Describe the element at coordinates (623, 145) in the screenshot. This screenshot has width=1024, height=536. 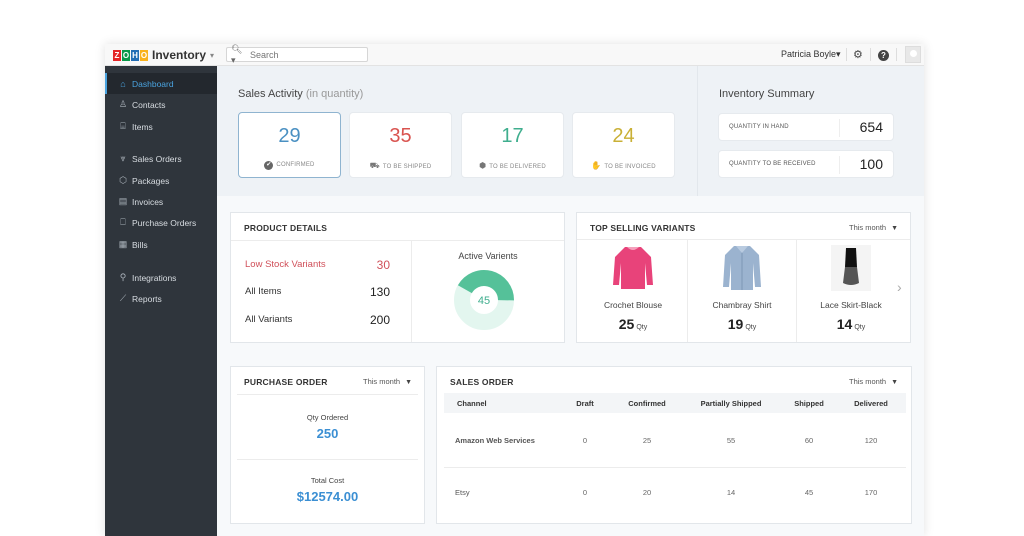
I see `stat-card-to-be-invoiced: 24 ✋ TO BE INVOICED` at that location.